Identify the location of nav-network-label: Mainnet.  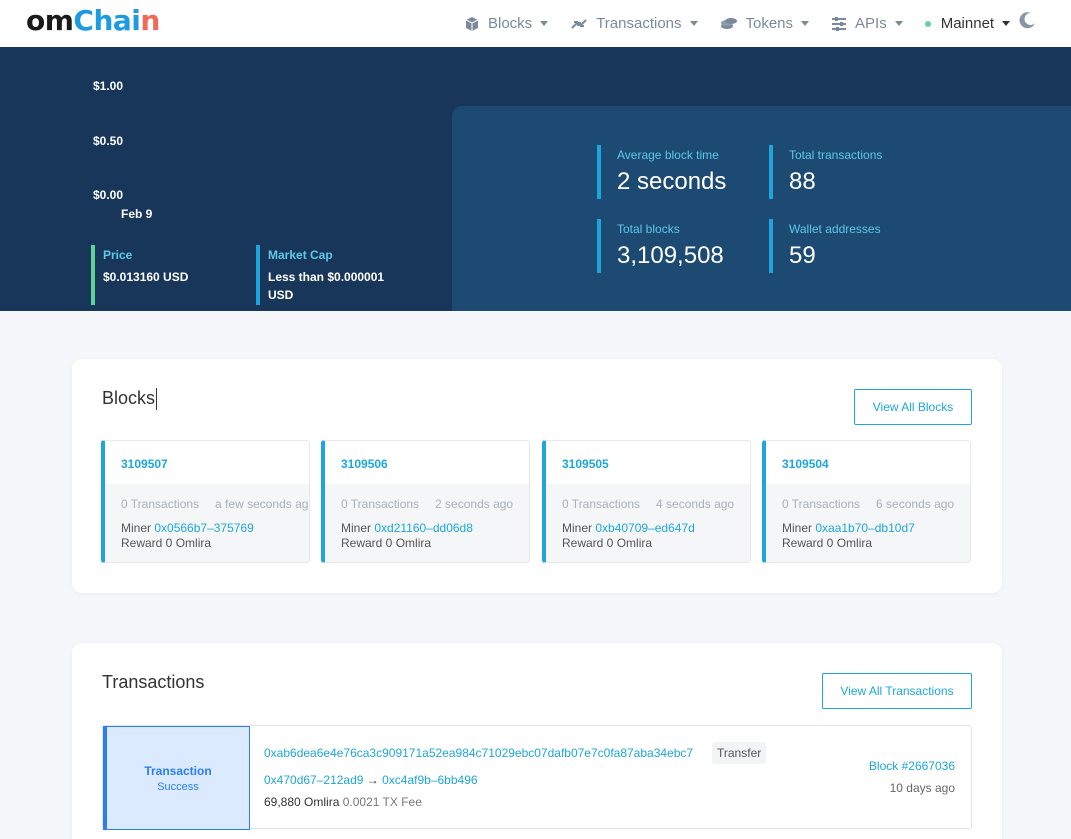
(967, 23).